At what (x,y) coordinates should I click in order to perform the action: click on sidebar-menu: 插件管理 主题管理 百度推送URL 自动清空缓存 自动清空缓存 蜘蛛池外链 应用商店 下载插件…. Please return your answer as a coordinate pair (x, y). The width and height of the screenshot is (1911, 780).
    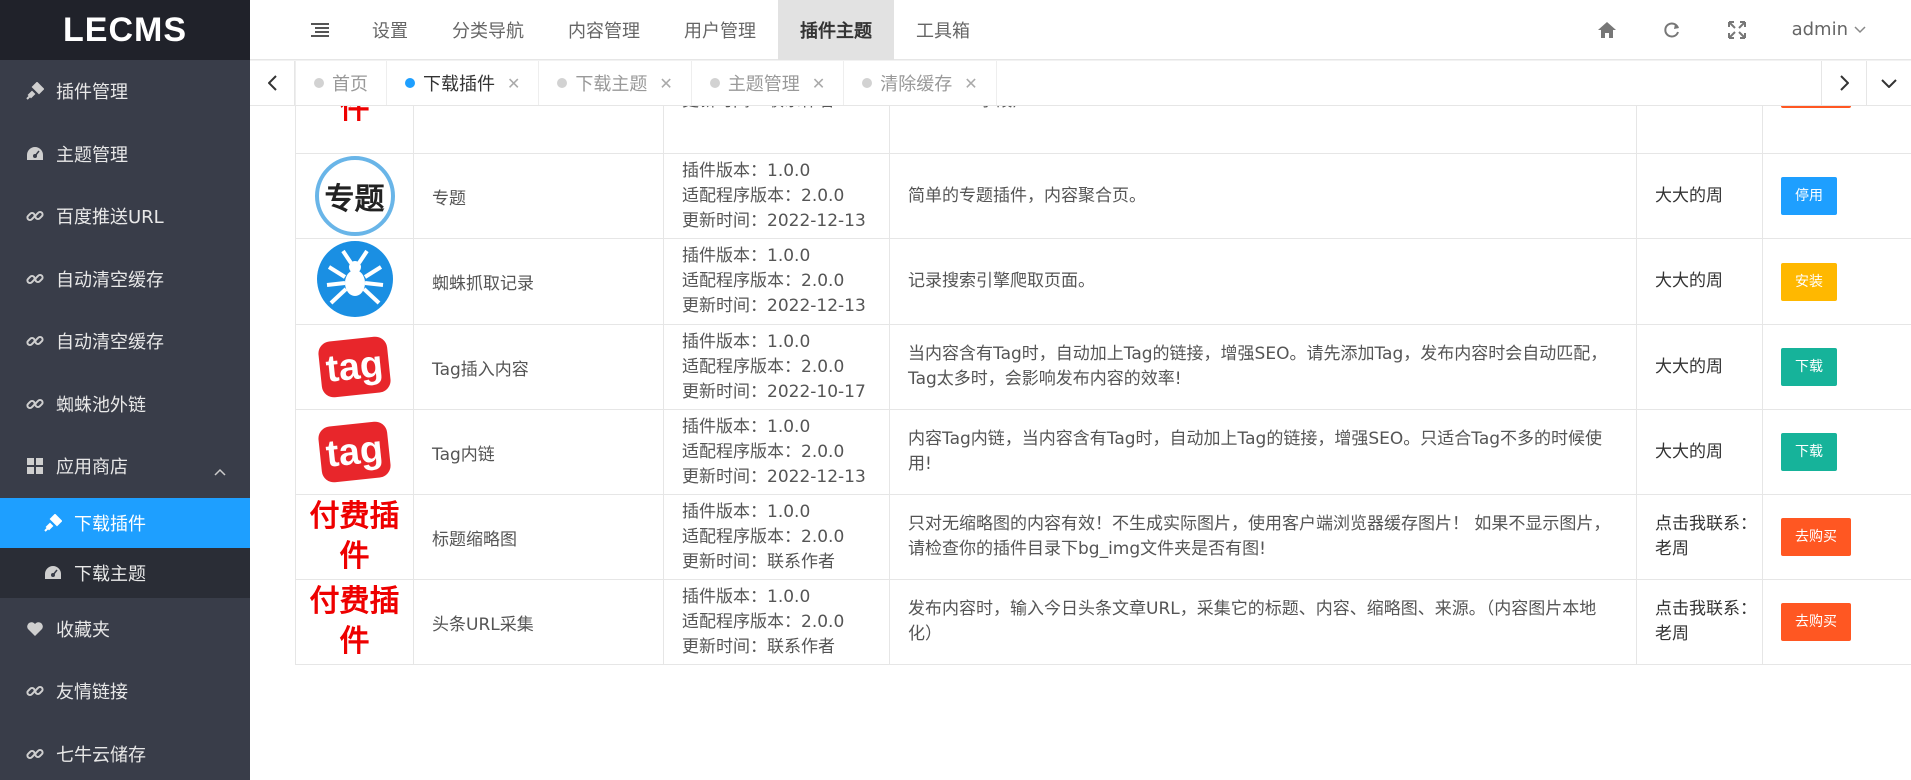
    Looking at the image, I should click on (125, 420).